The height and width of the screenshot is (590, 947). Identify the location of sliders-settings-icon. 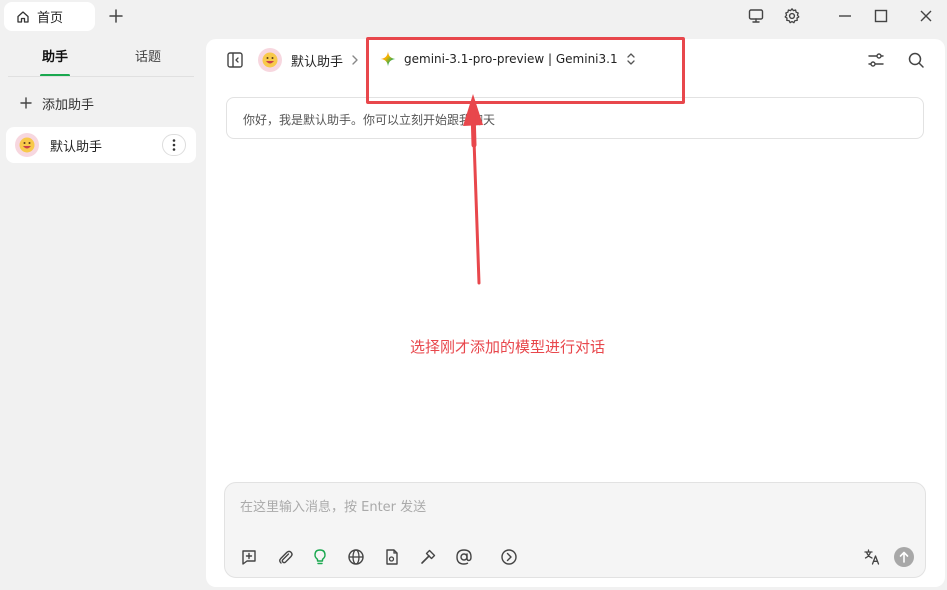
(876, 60).